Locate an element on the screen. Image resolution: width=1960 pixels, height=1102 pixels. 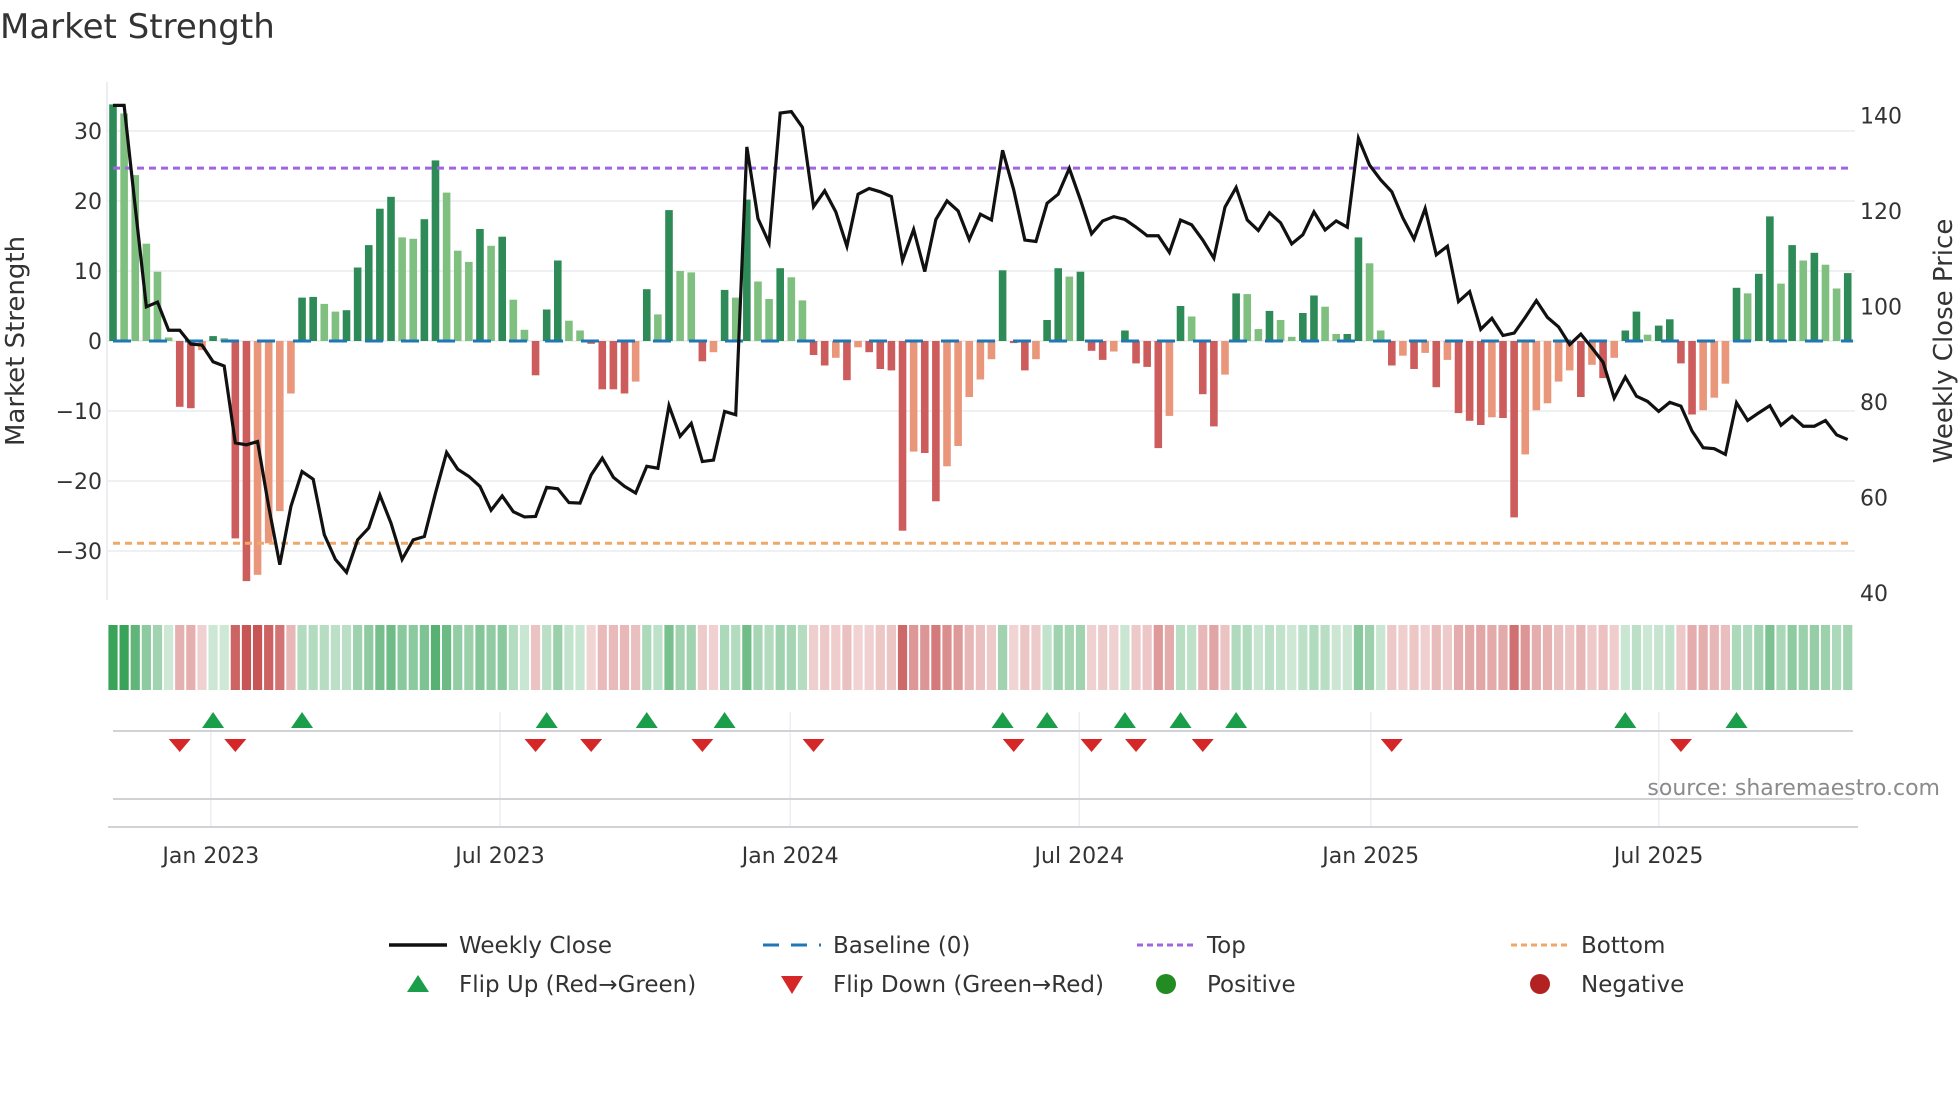
legend-item: Flip Down (Green→Red) is located at coordinates (942, 985).